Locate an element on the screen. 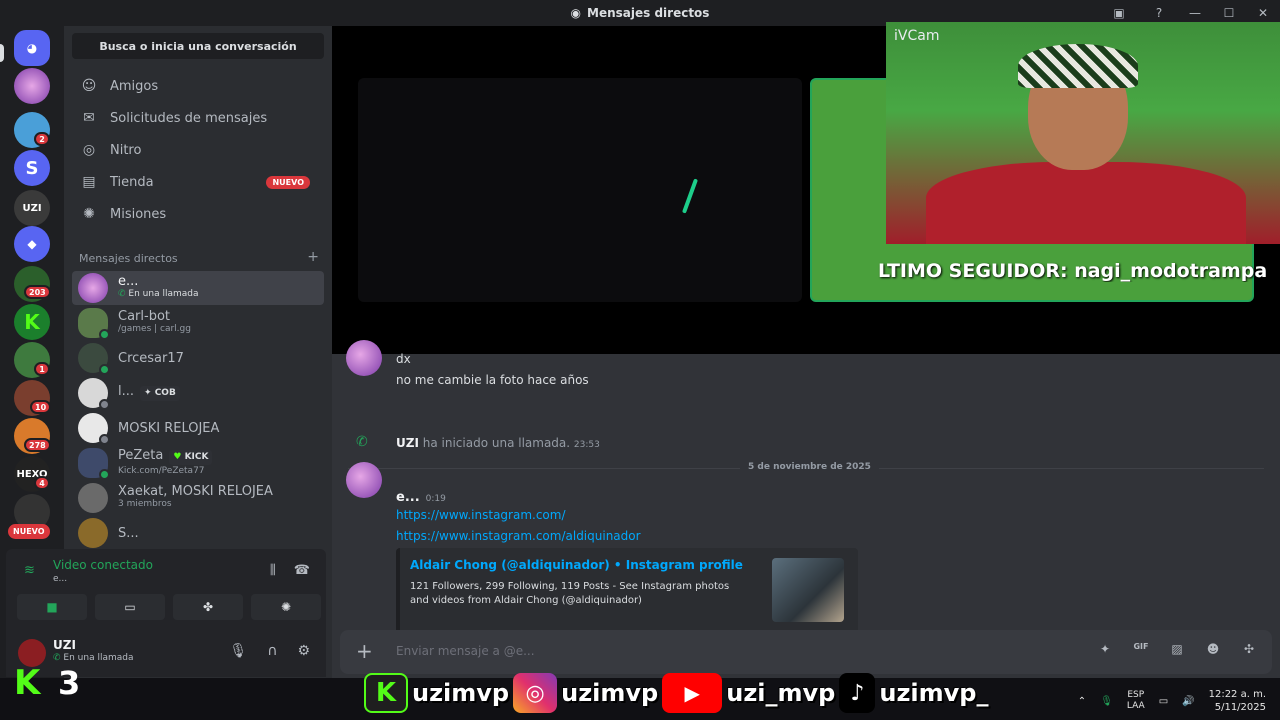  nav-solicitudes: ✉ Solicitudes de mensajes is located at coordinates (198, 118).